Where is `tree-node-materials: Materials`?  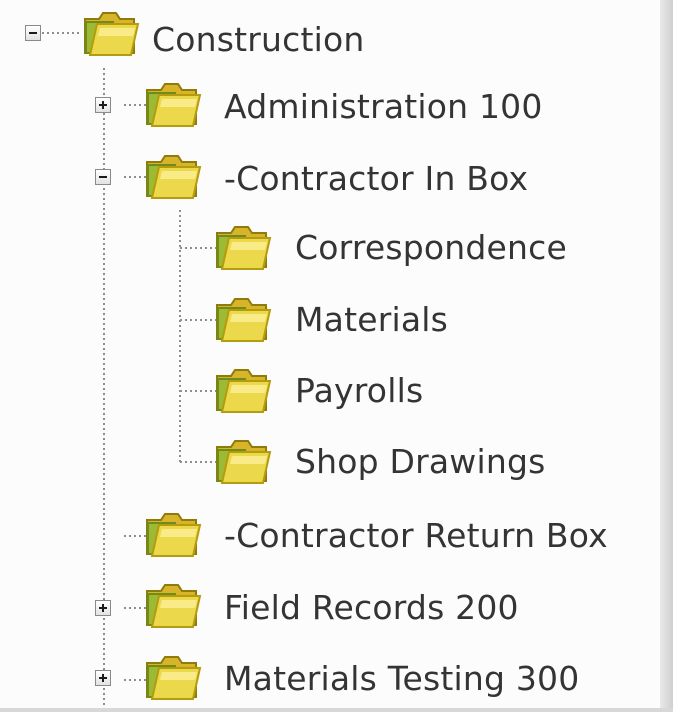 tree-node-materials: Materials is located at coordinates (344, 323).